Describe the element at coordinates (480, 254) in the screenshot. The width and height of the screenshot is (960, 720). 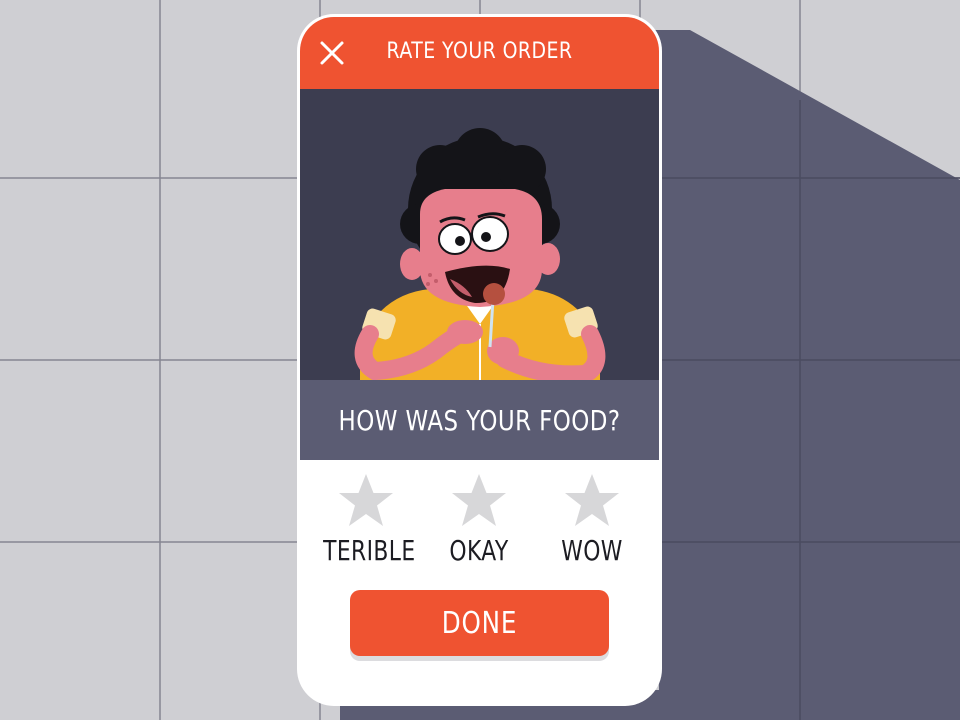
I see `character-eating-icon` at that location.